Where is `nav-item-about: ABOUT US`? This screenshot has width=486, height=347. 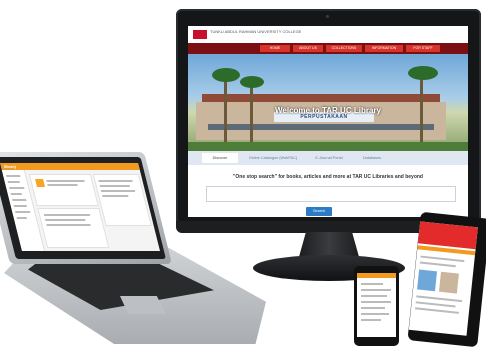 nav-item-about: ABOUT US is located at coordinates (308, 48).